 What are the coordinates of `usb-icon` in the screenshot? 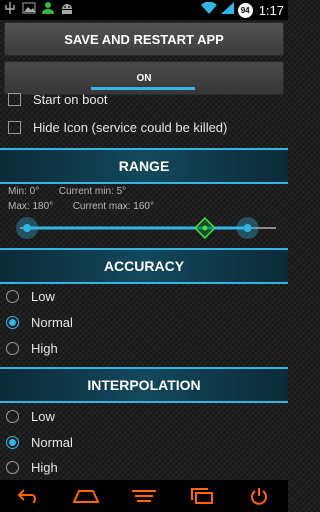 It's located at (10, 10).